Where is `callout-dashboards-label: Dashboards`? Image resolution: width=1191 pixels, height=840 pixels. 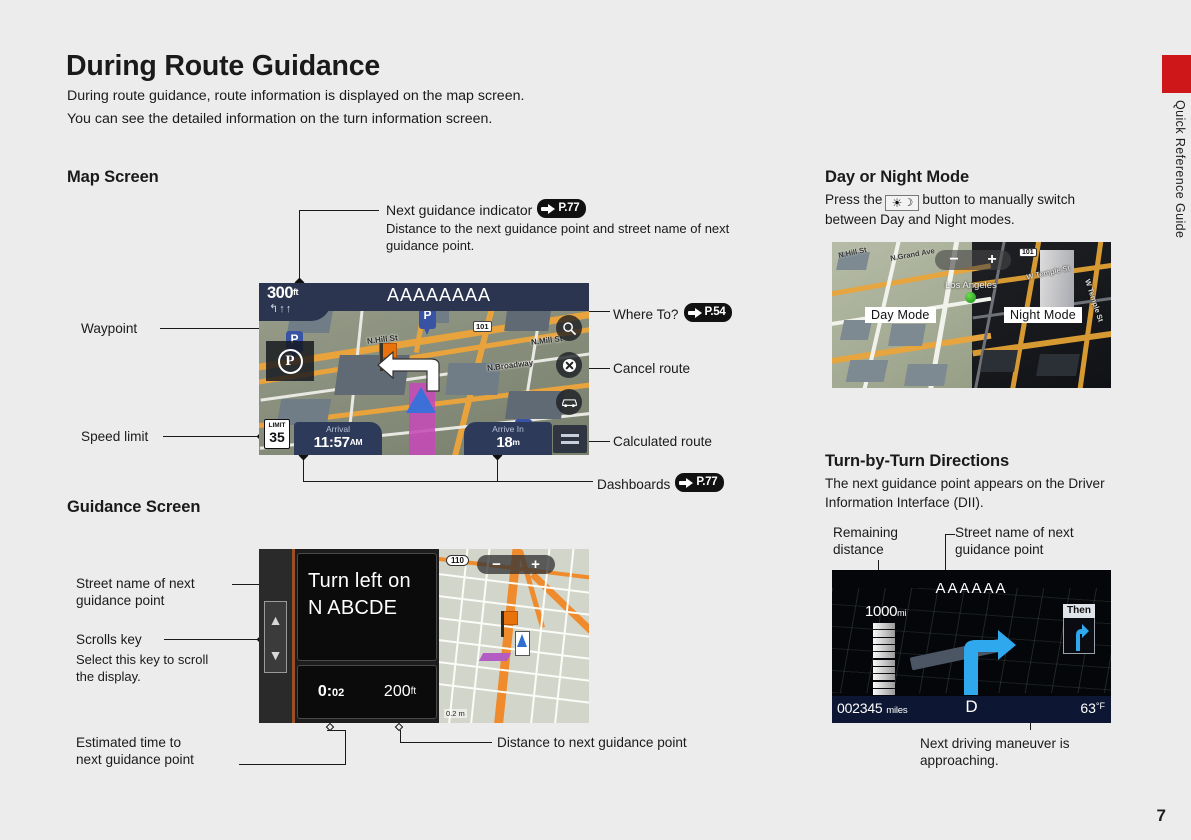 callout-dashboards-label: Dashboards is located at coordinates (634, 484).